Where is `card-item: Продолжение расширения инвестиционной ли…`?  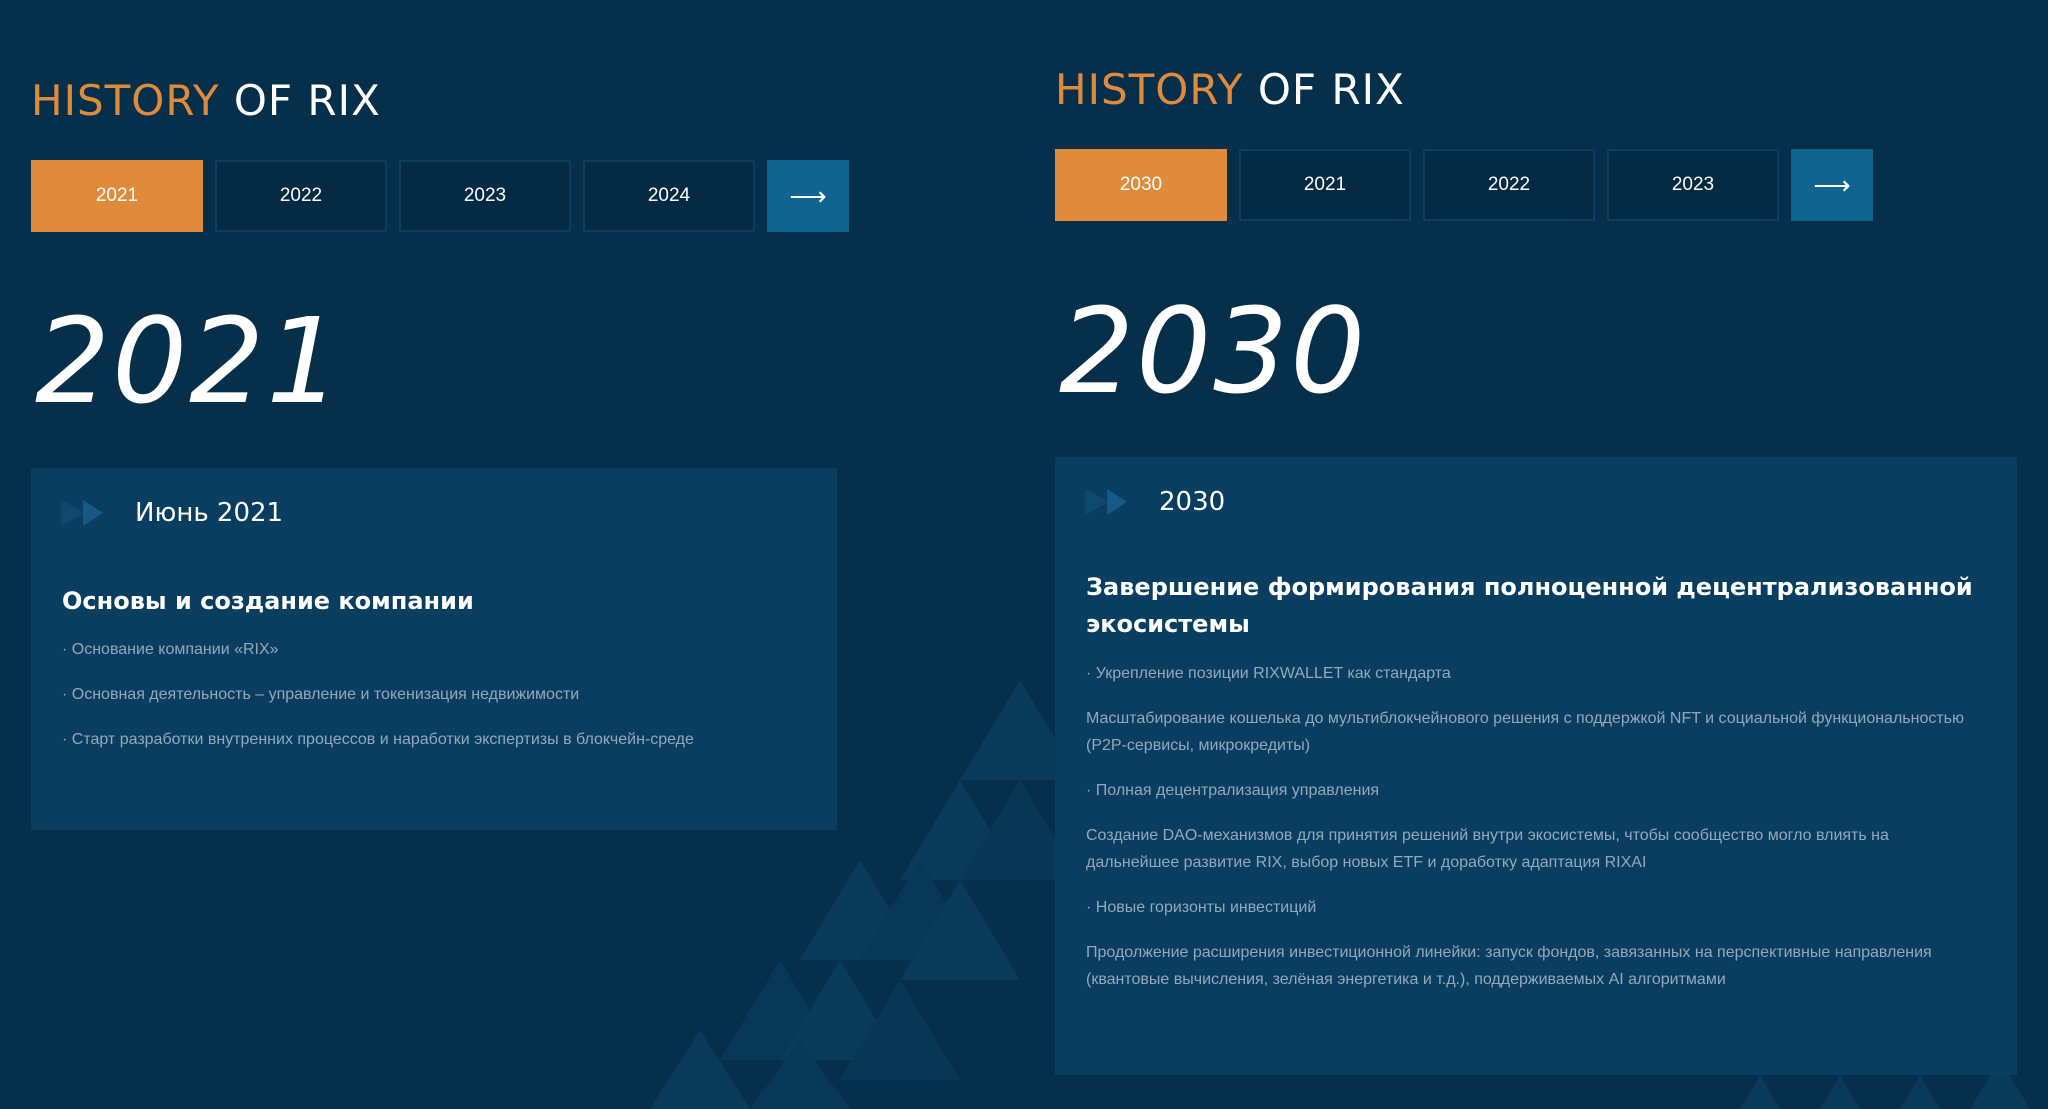 card-item: Продолжение расширения инвестиционной ли… is located at coordinates (1509, 966).